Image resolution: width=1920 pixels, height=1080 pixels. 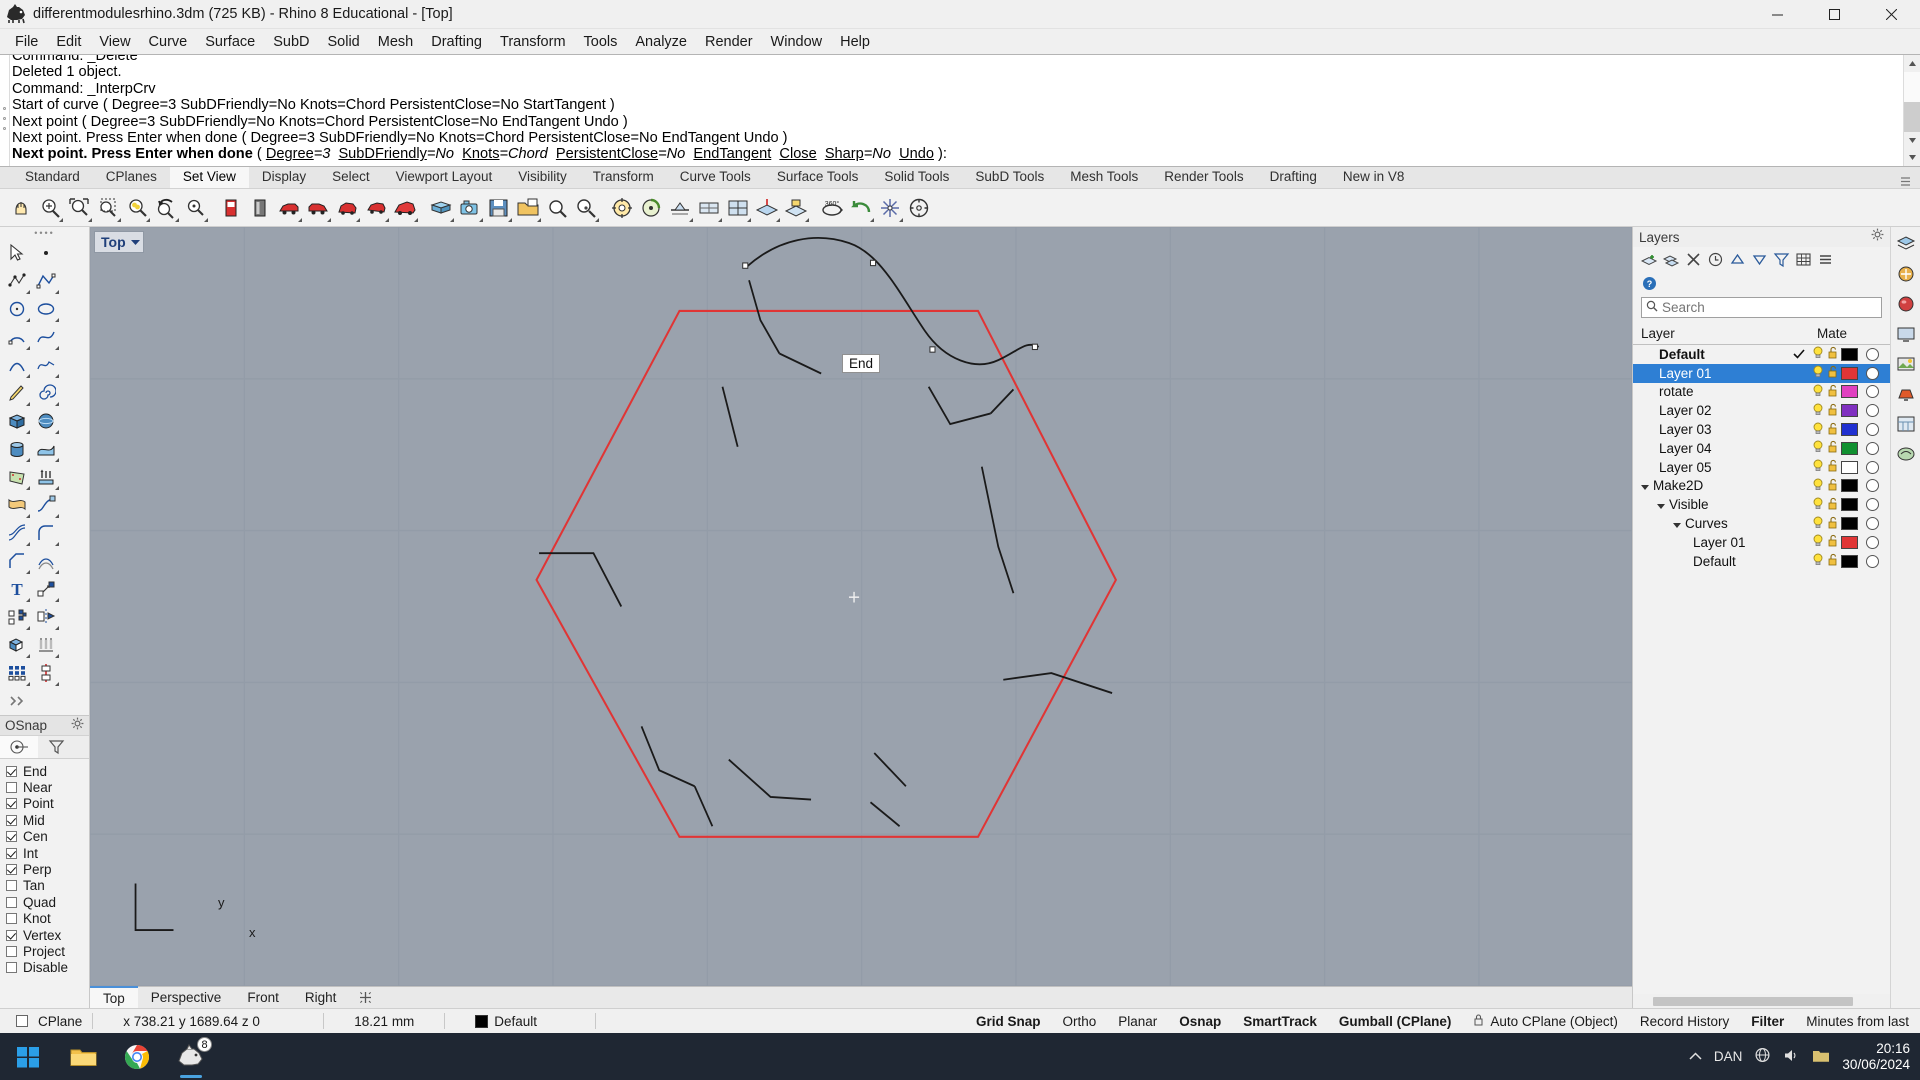 I want to click on cplane-checkbox, so click(x=22, y=1021).